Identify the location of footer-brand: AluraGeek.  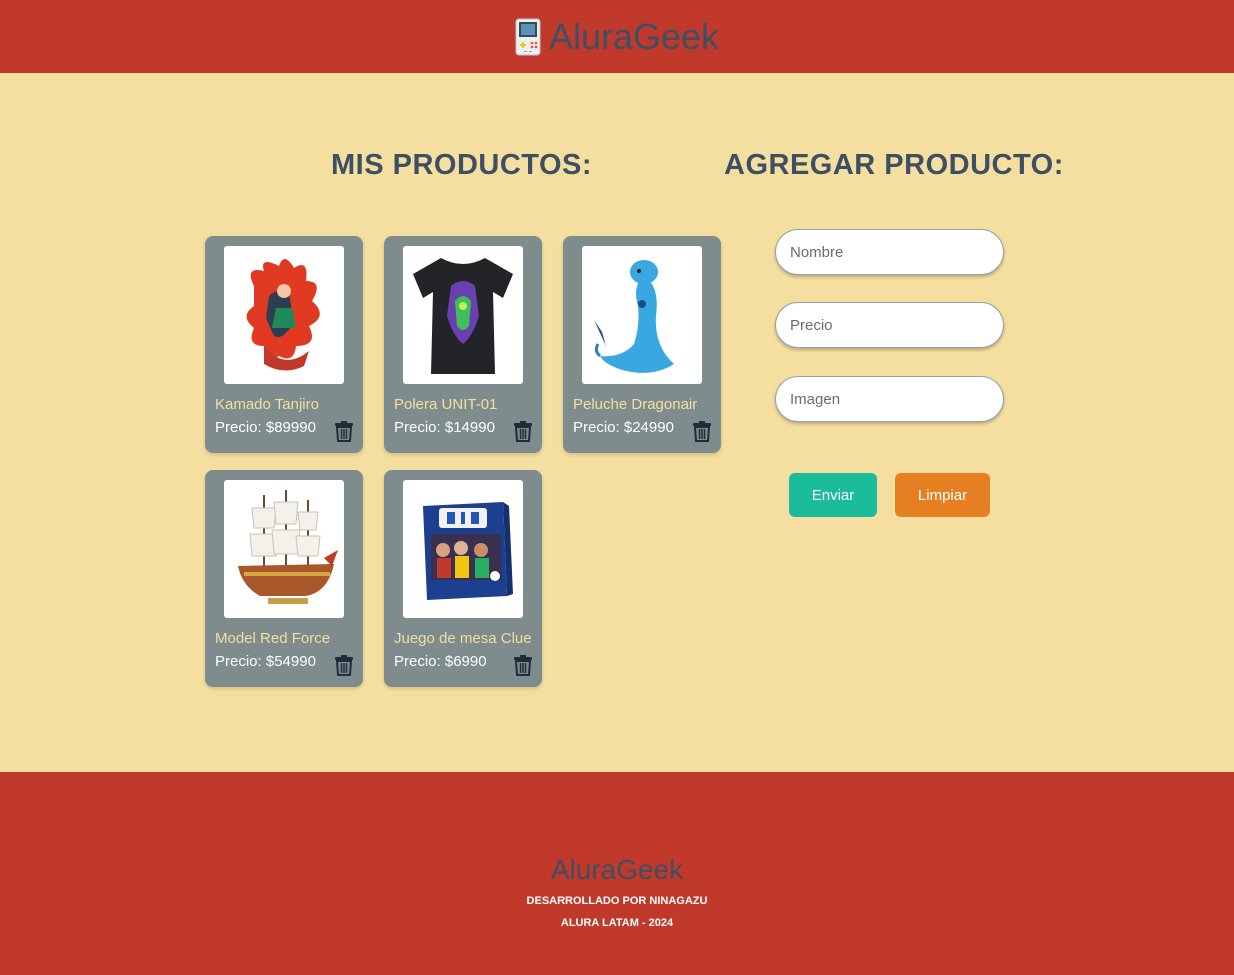
(617, 869).